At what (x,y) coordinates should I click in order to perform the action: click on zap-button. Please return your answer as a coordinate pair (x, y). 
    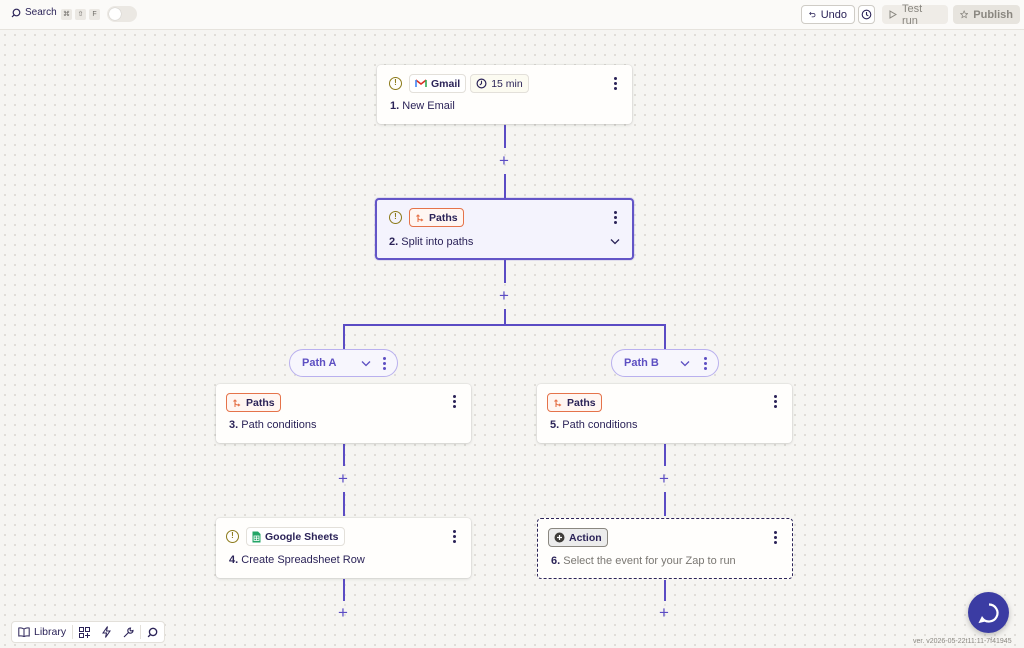
    Looking at the image, I should click on (106, 632).